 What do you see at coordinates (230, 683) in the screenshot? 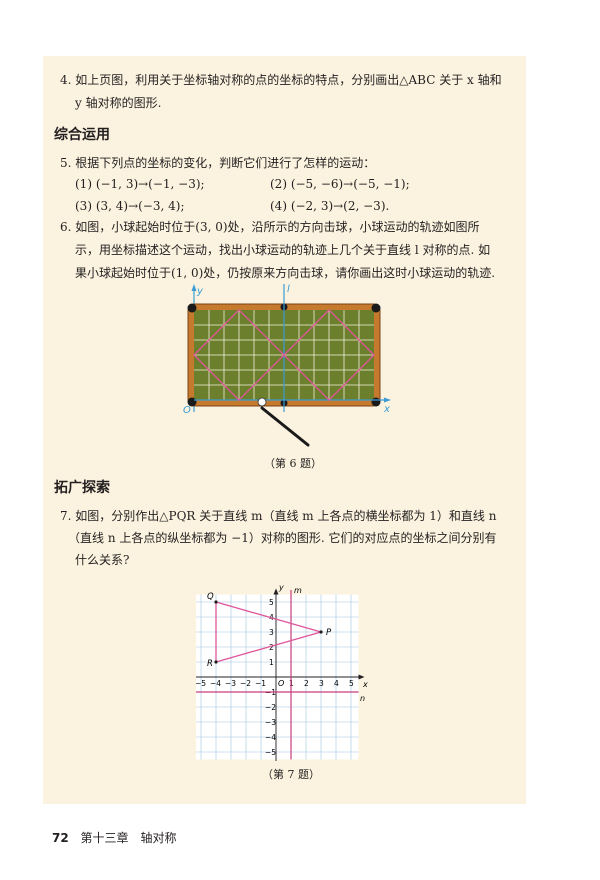
I see `x-tick-label: −3` at bounding box center [230, 683].